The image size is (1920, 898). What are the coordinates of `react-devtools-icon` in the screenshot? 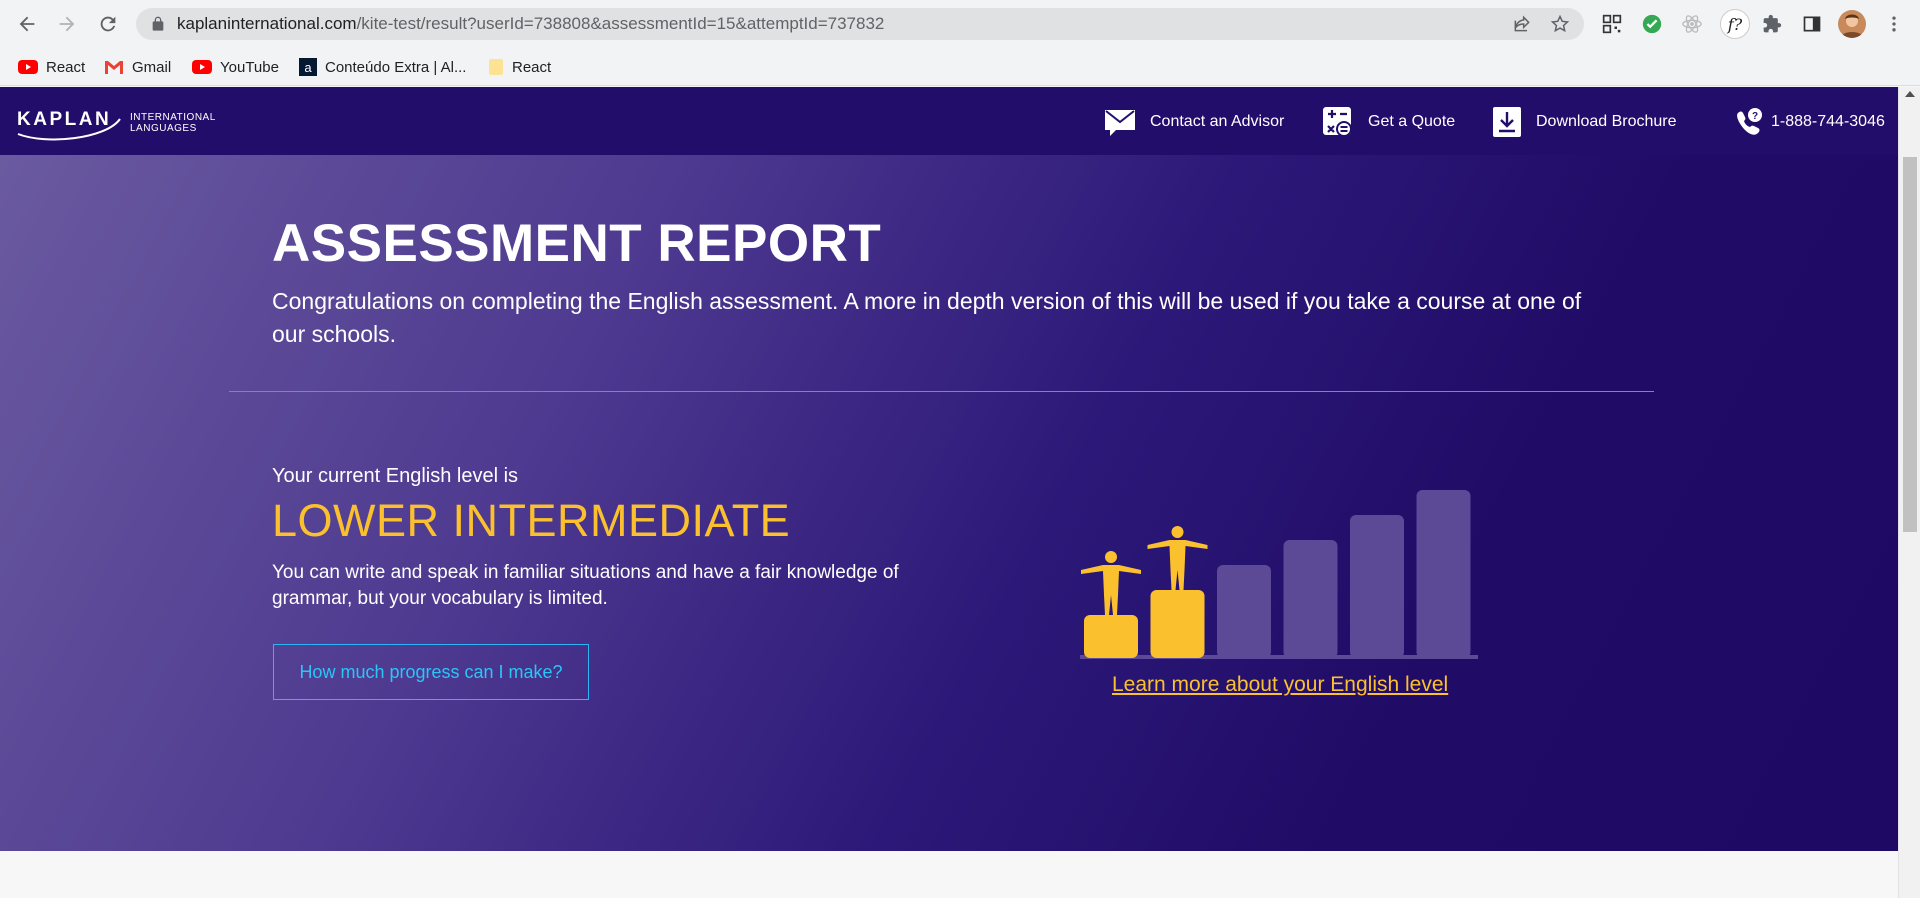 It's located at (1692, 24).